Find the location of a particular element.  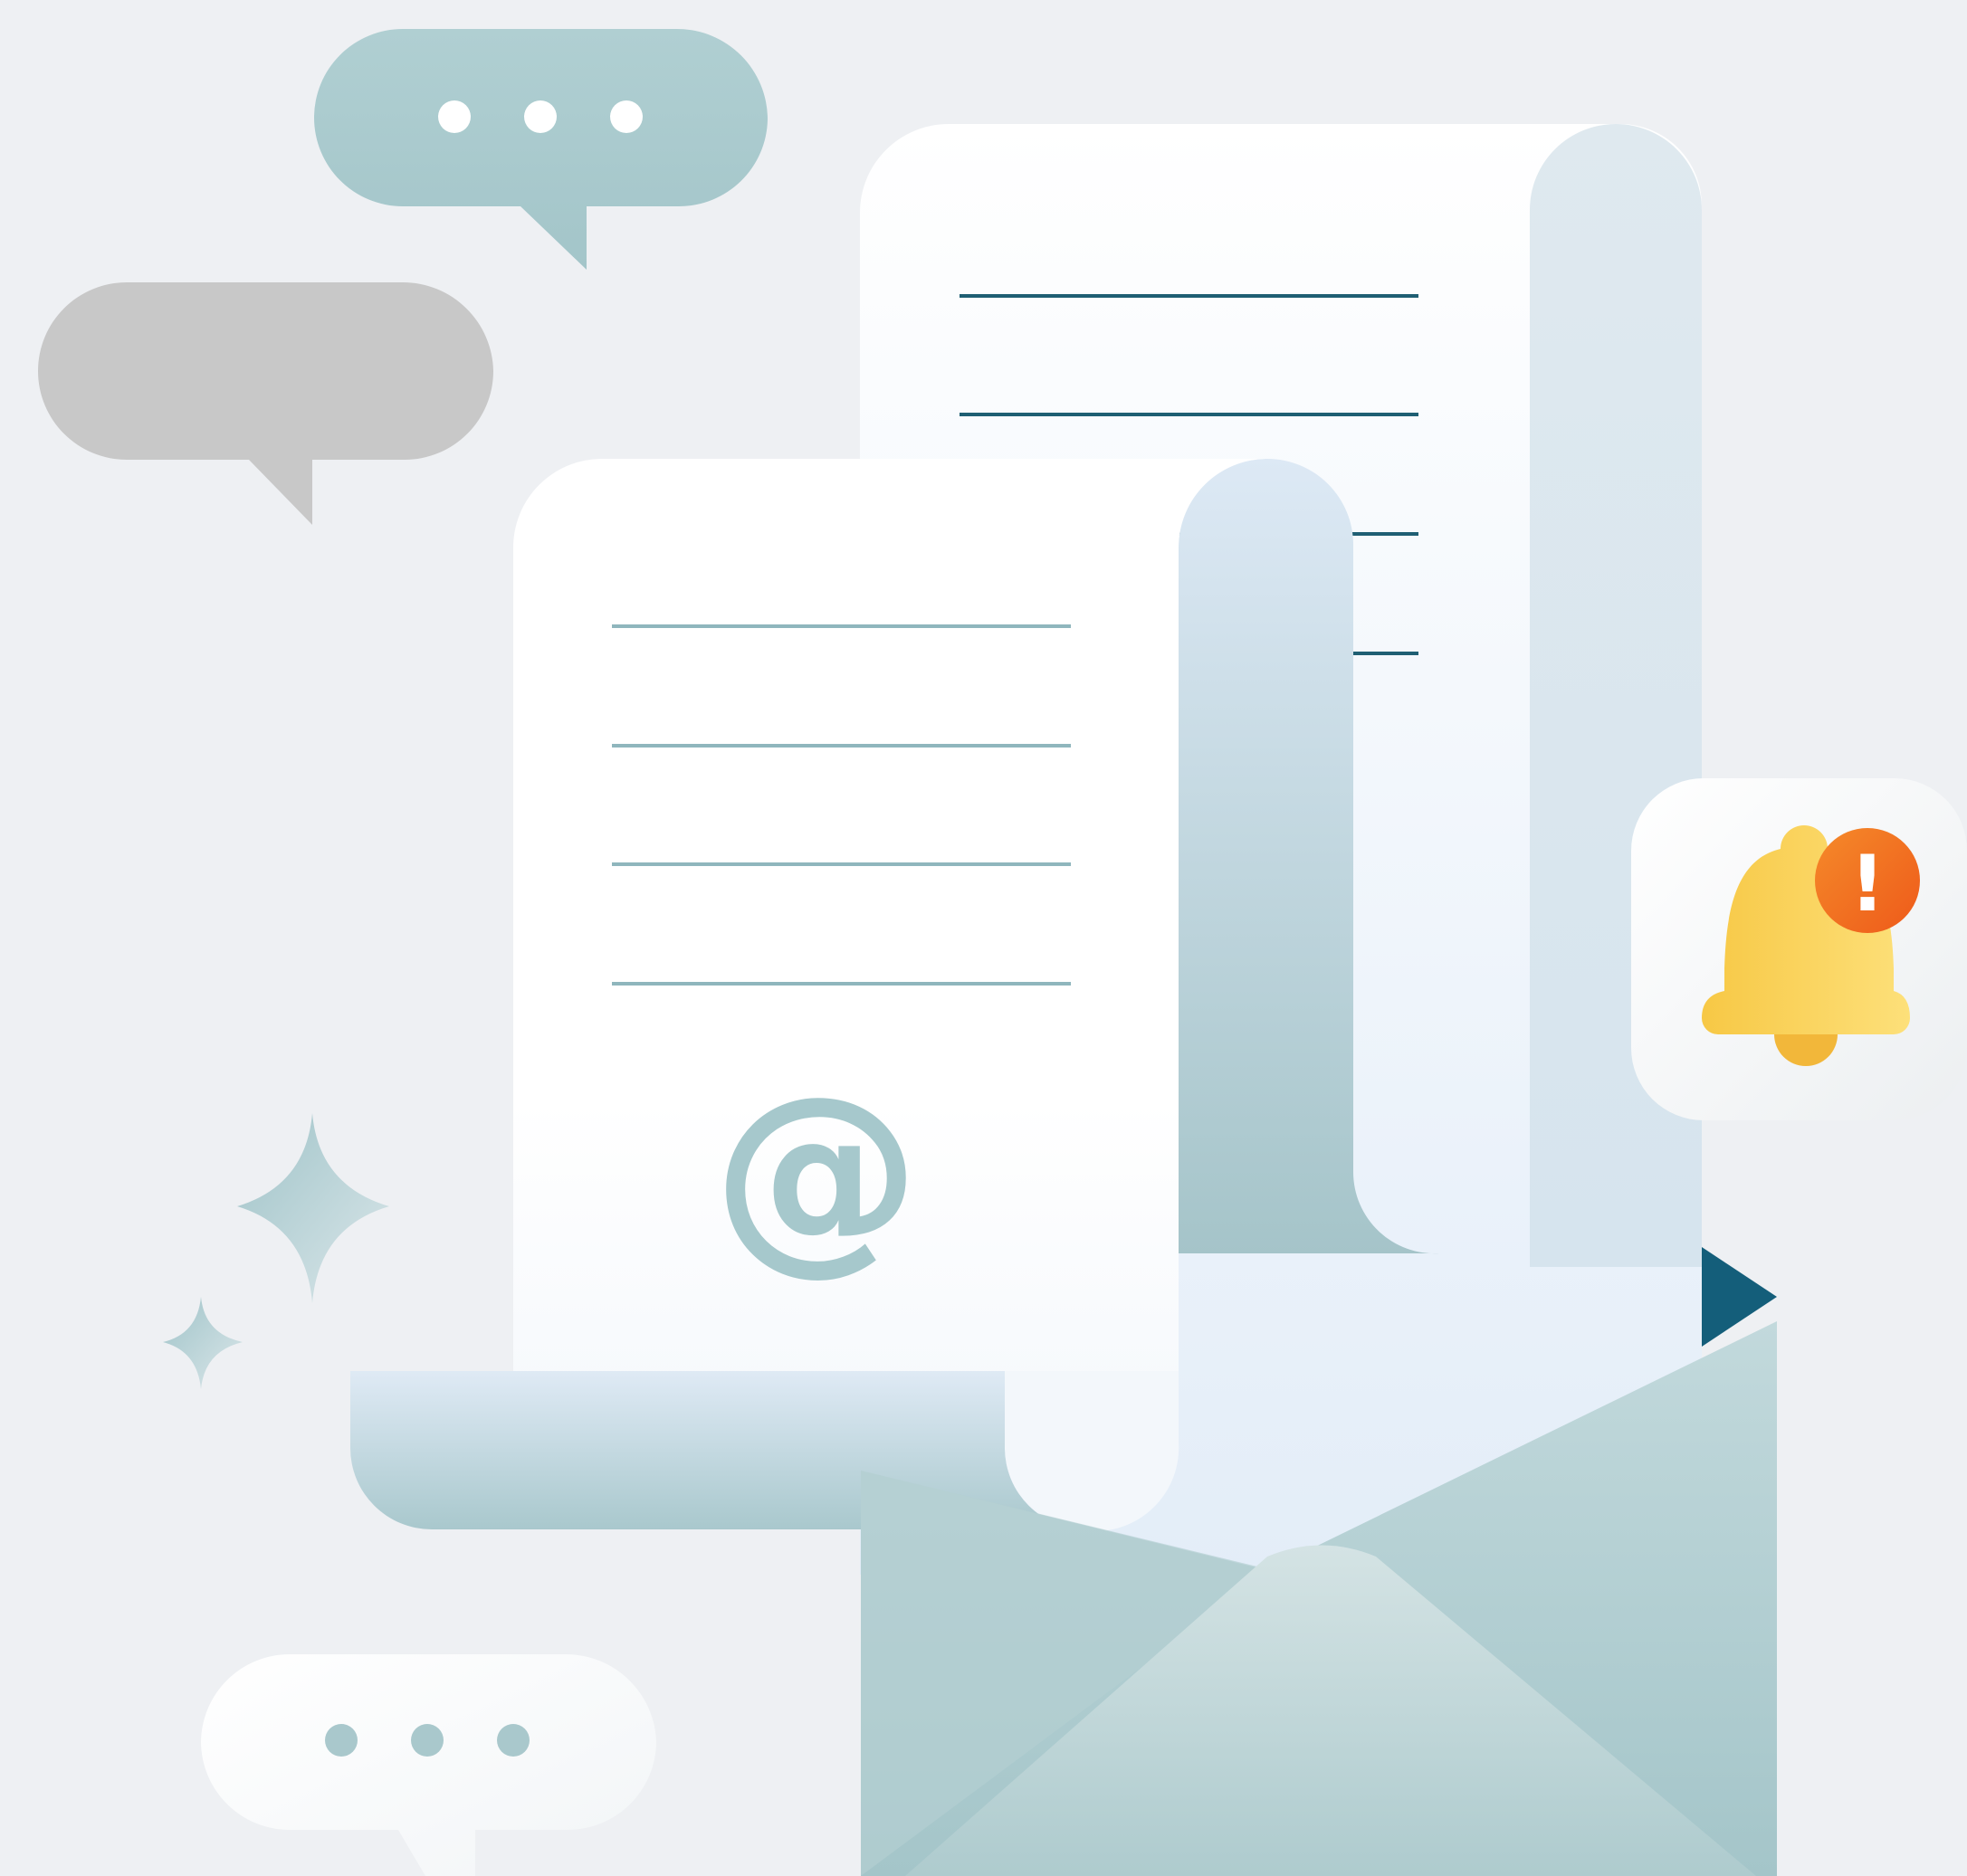

exclamation-icon: ! is located at coordinates (1867, 884).